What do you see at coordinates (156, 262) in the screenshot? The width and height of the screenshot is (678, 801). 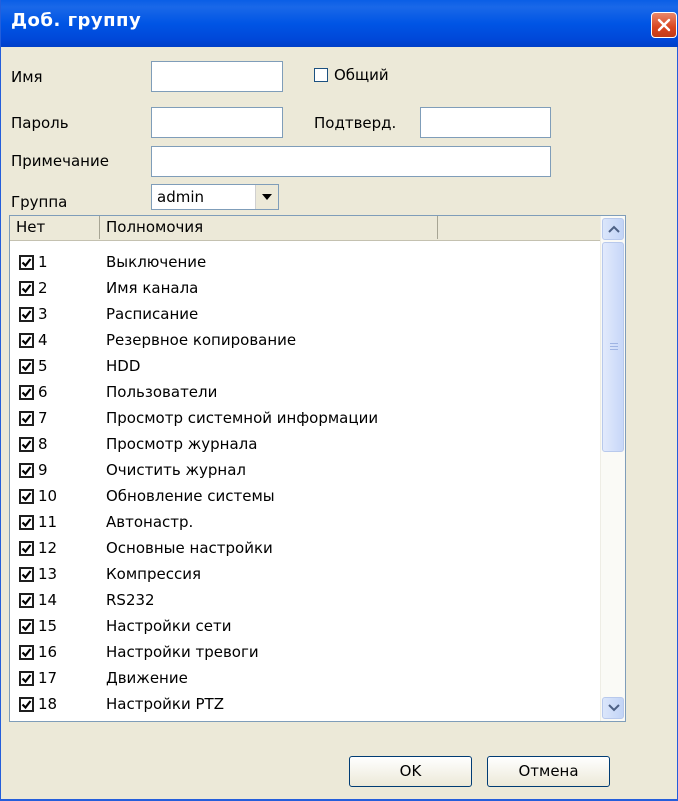 I see `permission-name: Выключение` at bounding box center [156, 262].